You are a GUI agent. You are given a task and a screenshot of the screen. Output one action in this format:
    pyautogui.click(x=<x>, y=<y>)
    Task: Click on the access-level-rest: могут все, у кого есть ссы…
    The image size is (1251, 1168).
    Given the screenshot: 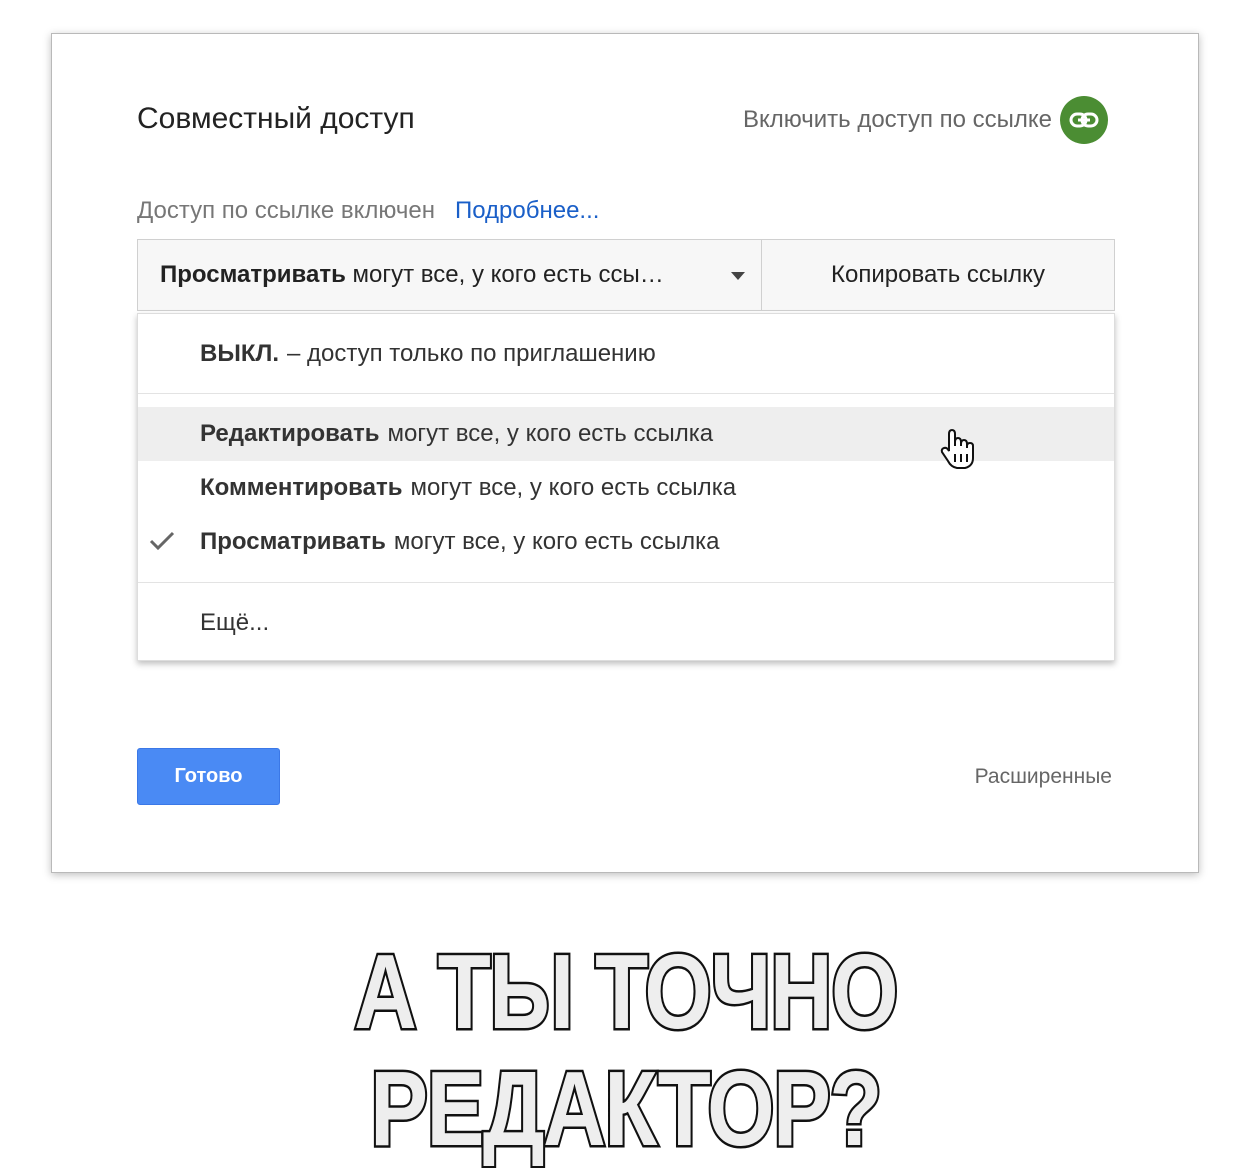 What is the action you would take?
    pyautogui.click(x=504, y=274)
    